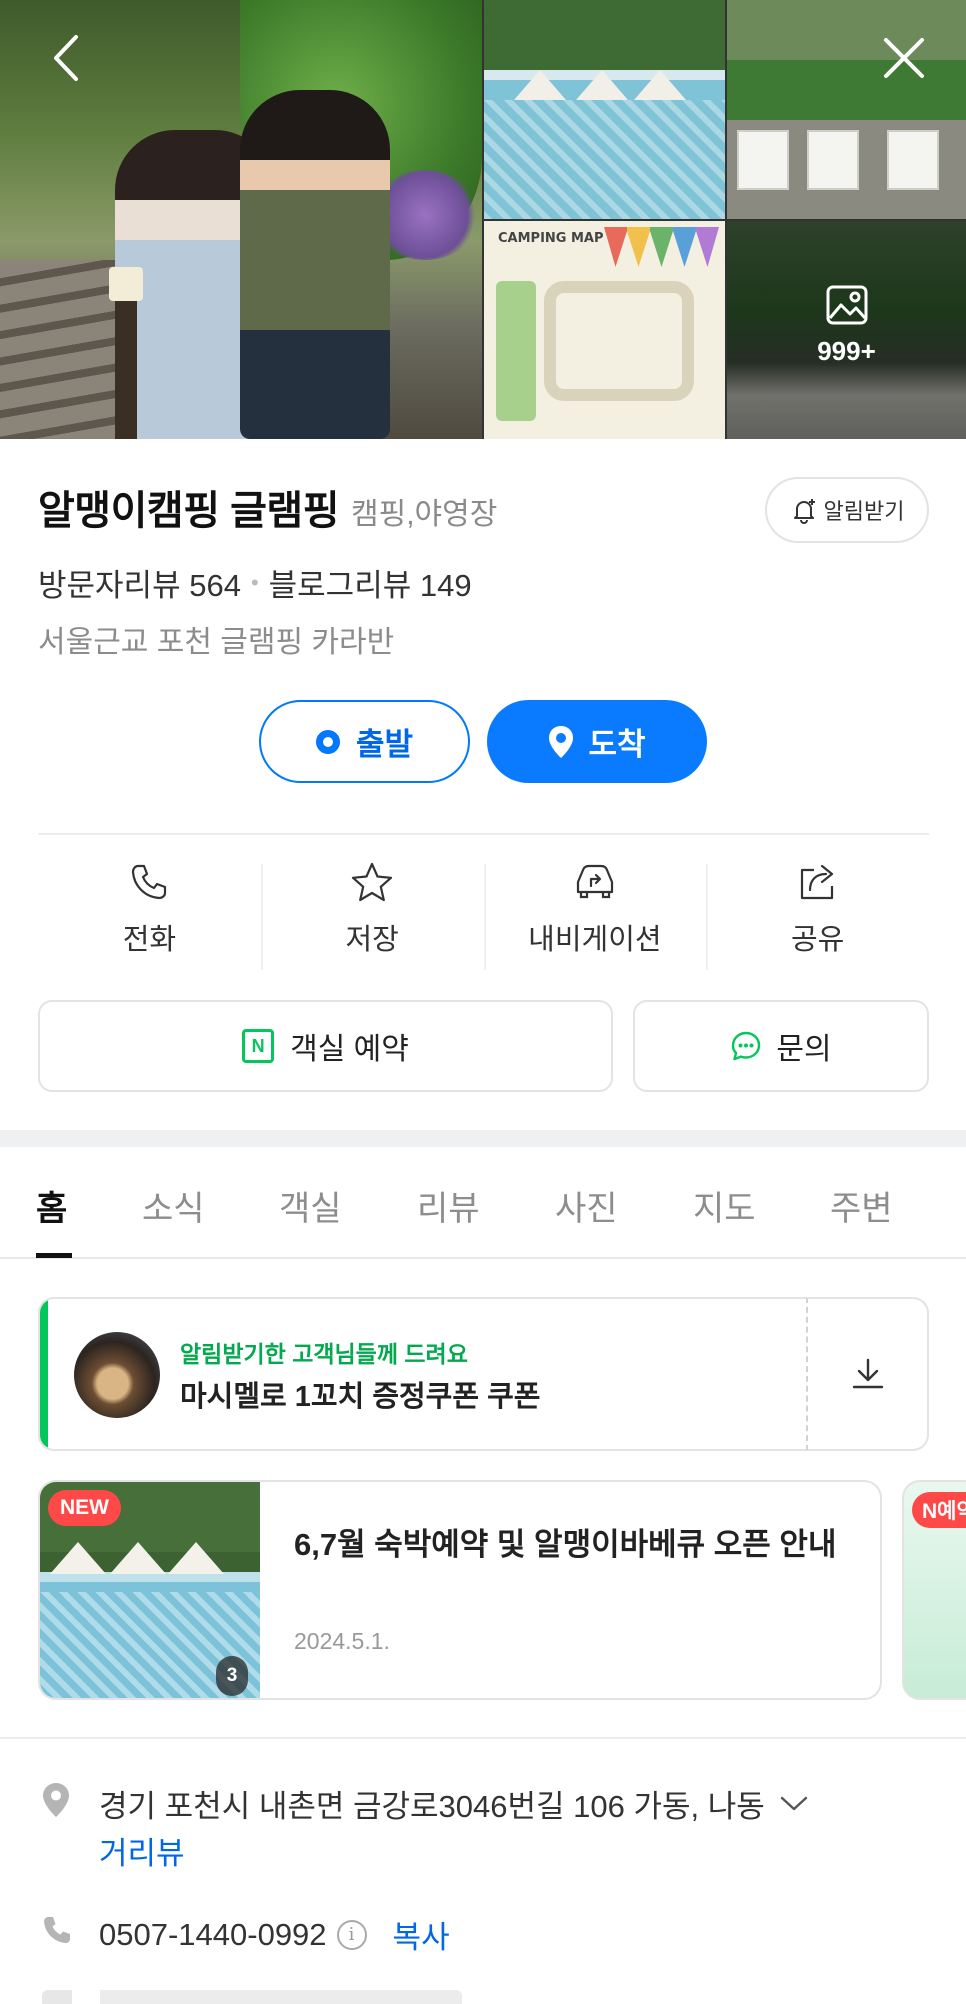 This screenshot has height=2004, width=966. Describe the element at coordinates (586, 1205) in the screenshot. I see `tab-photos: 사진` at that location.